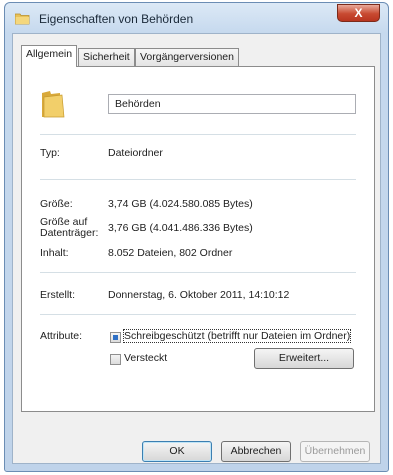  What do you see at coordinates (187, 57) in the screenshot?
I see `tab-vorgaengerversionen: Vorgängerversionen` at bounding box center [187, 57].